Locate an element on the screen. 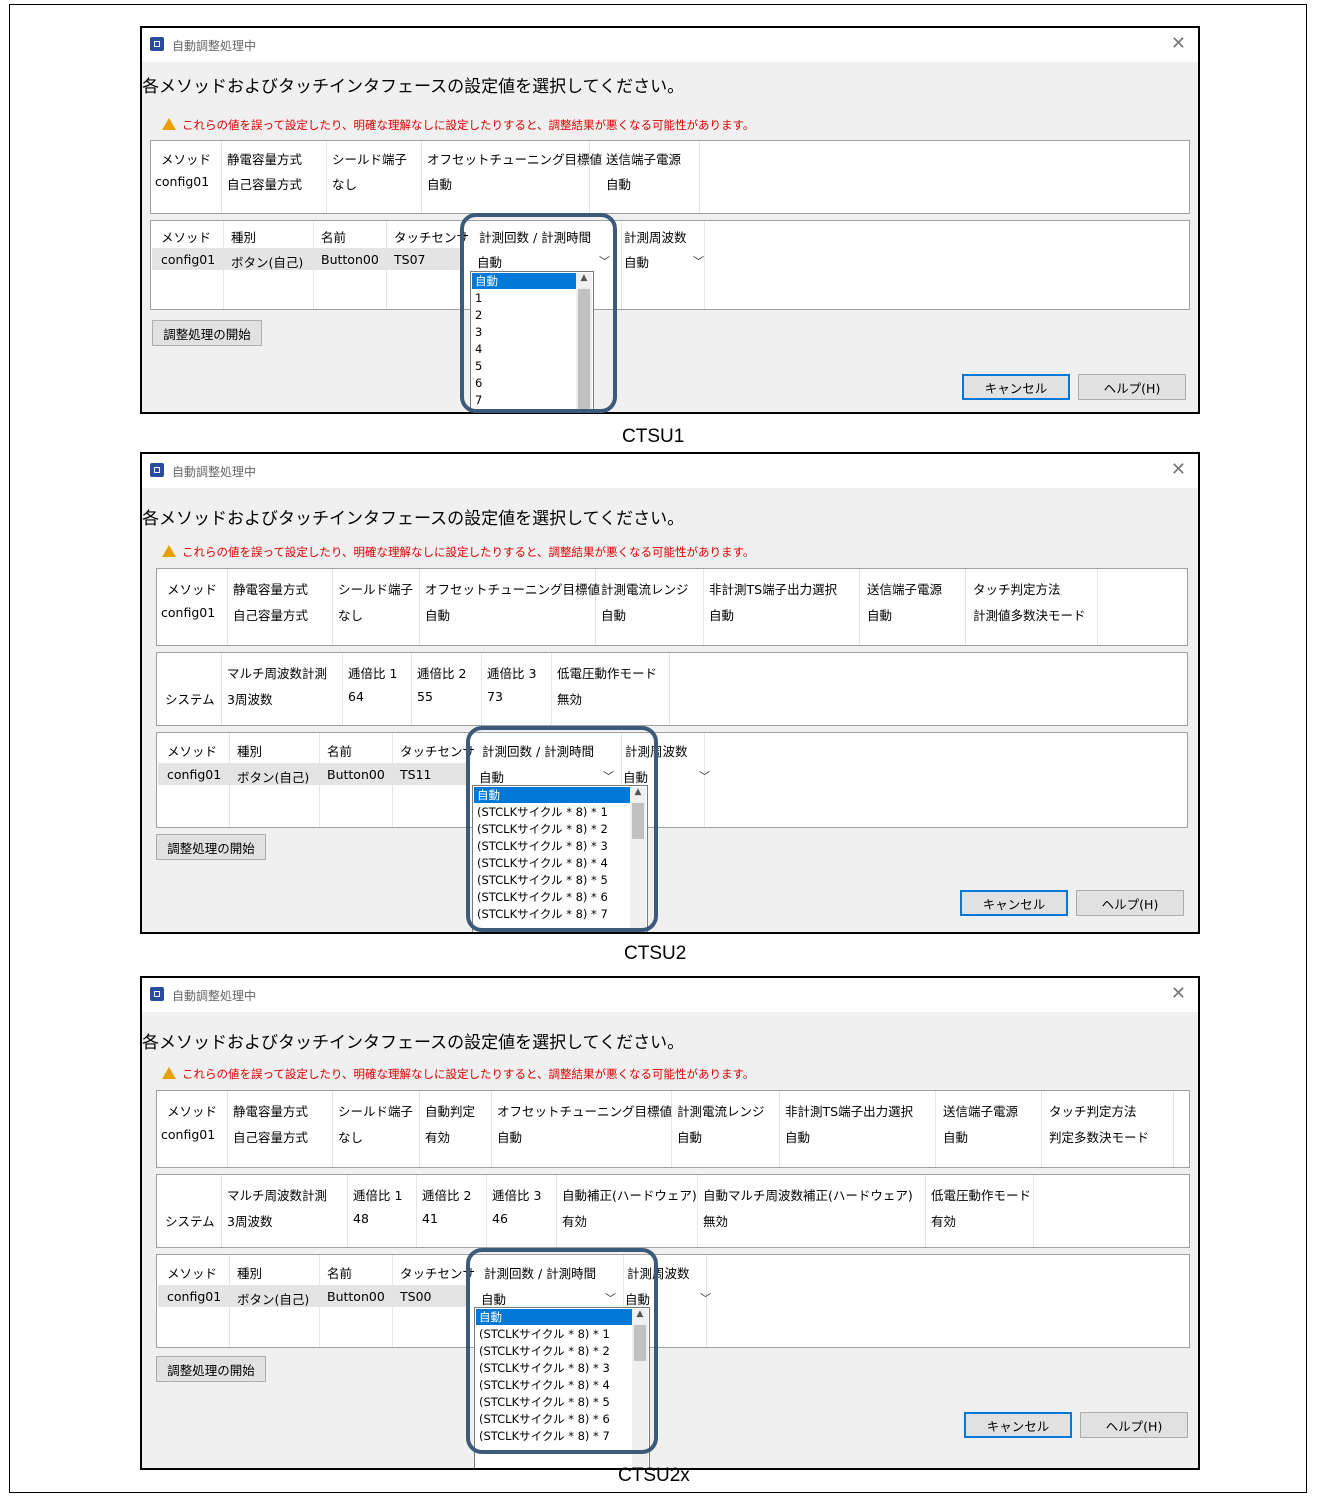  cell: 3周波数 is located at coordinates (249, 1220).